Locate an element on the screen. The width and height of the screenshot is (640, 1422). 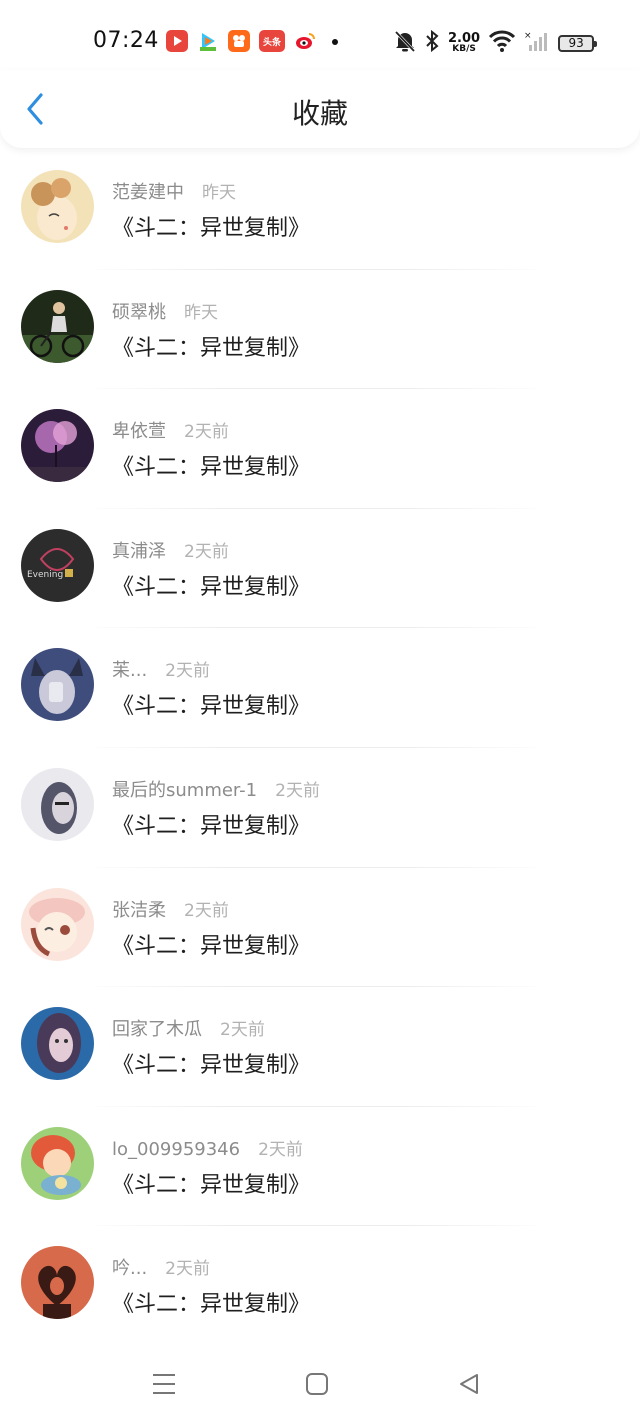
item-meta: 范姜建中 昨天 is located at coordinates (174, 191).